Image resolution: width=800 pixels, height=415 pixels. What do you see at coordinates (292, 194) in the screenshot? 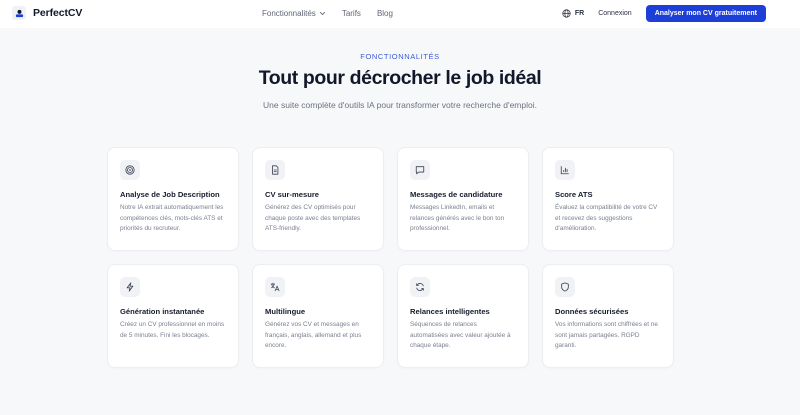
I see `feature-title: CV sur-mesure` at bounding box center [292, 194].